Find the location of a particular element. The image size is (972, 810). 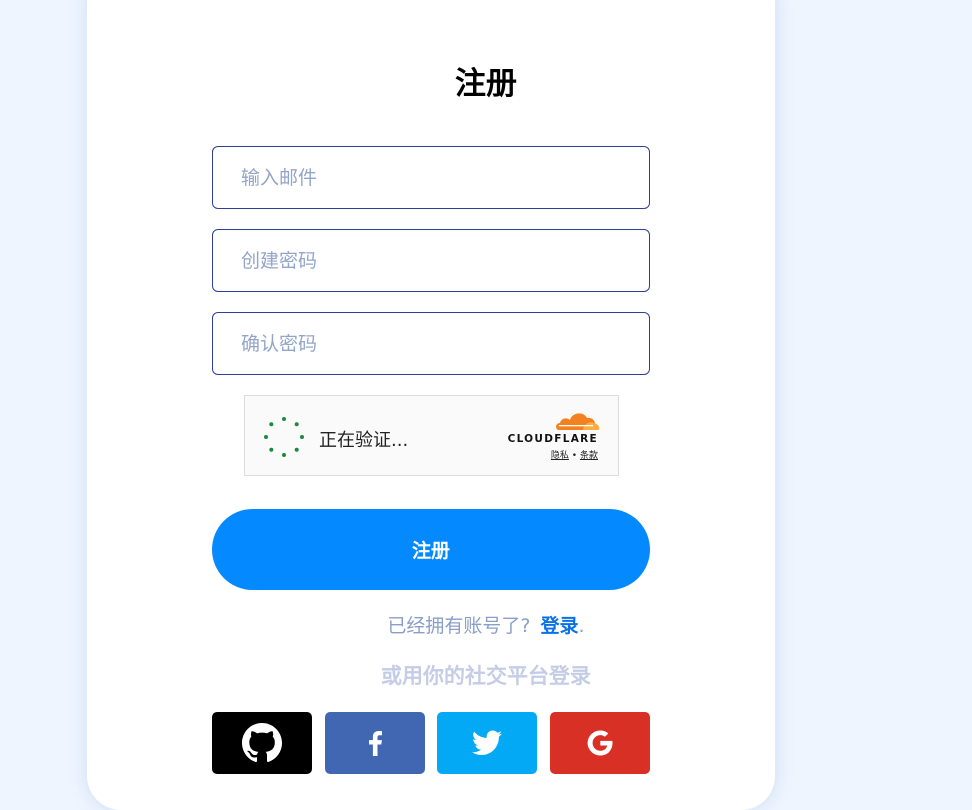

facebook-icon is located at coordinates (375, 743).